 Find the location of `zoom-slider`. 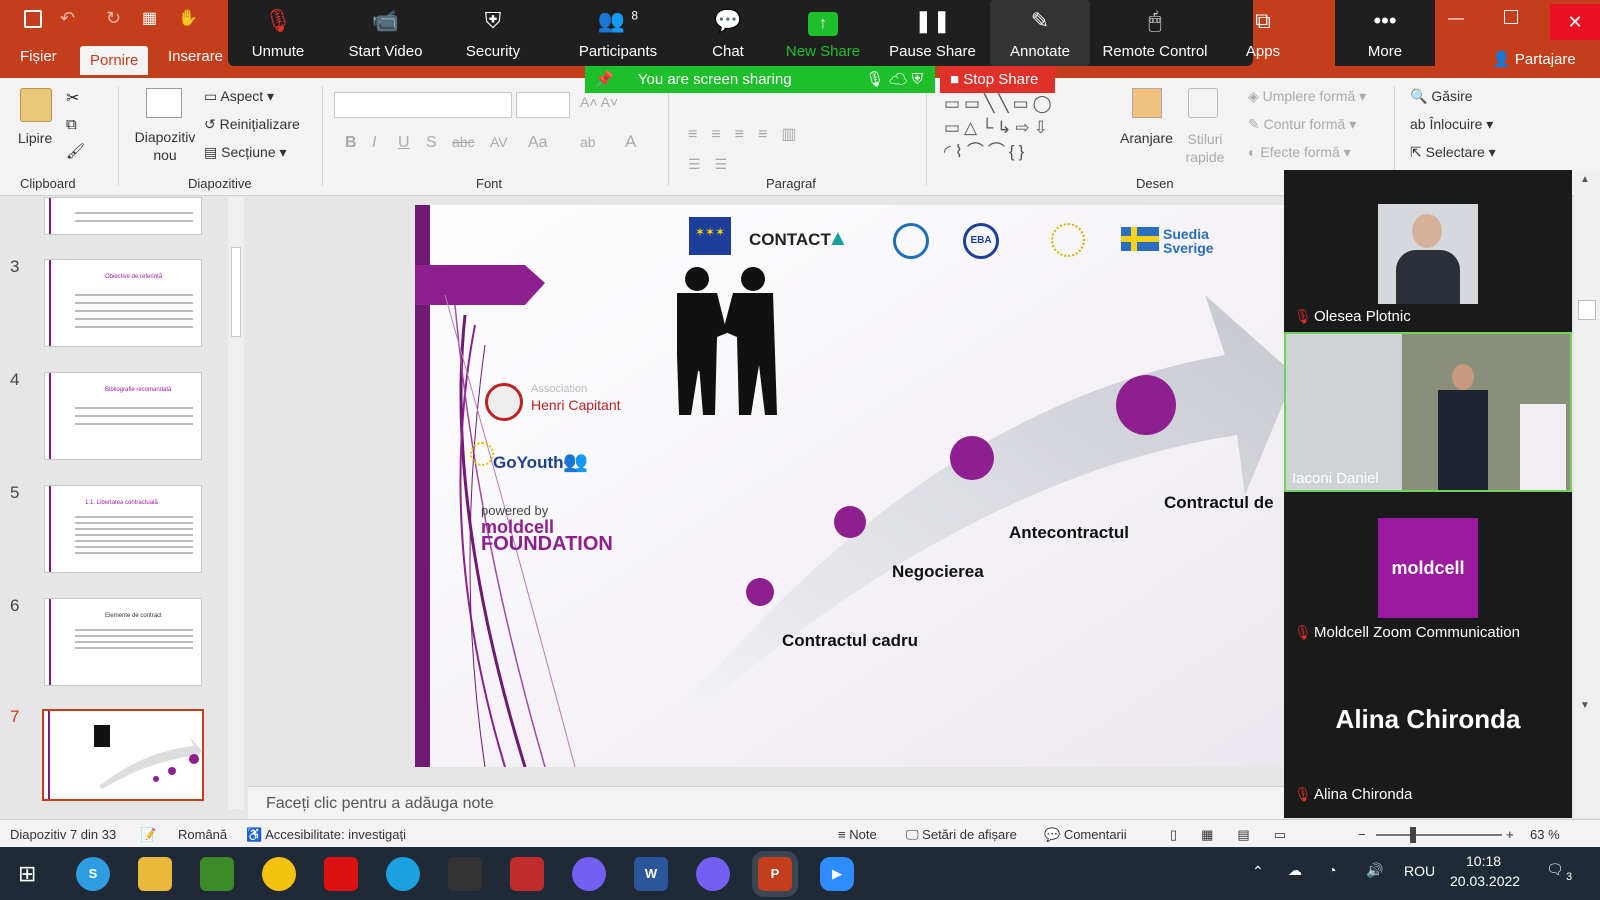

zoom-slider is located at coordinates (1439, 835).